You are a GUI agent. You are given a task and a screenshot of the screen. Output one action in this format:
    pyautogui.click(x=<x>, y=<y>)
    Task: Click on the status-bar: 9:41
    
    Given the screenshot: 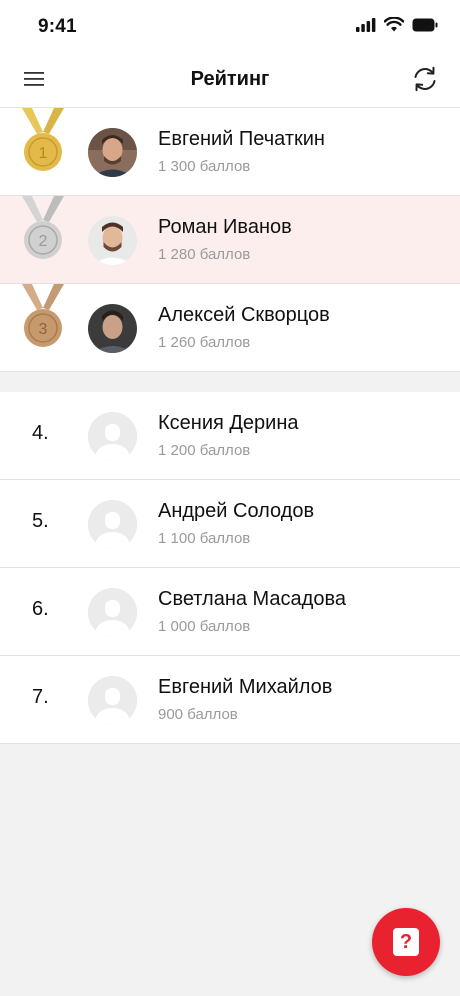 What is the action you would take?
    pyautogui.click(x=230, y=27)
    